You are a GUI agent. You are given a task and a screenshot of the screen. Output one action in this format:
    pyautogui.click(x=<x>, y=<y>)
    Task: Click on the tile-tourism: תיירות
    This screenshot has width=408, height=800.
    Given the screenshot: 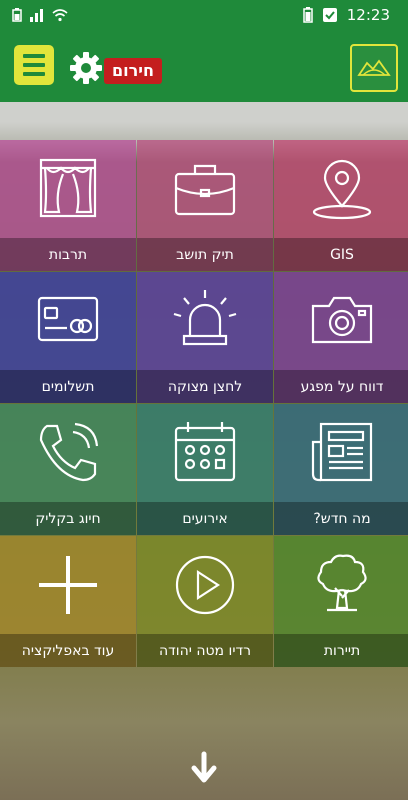 What is the action you would take?
    pyautogui.click(x=341, y=601)
    